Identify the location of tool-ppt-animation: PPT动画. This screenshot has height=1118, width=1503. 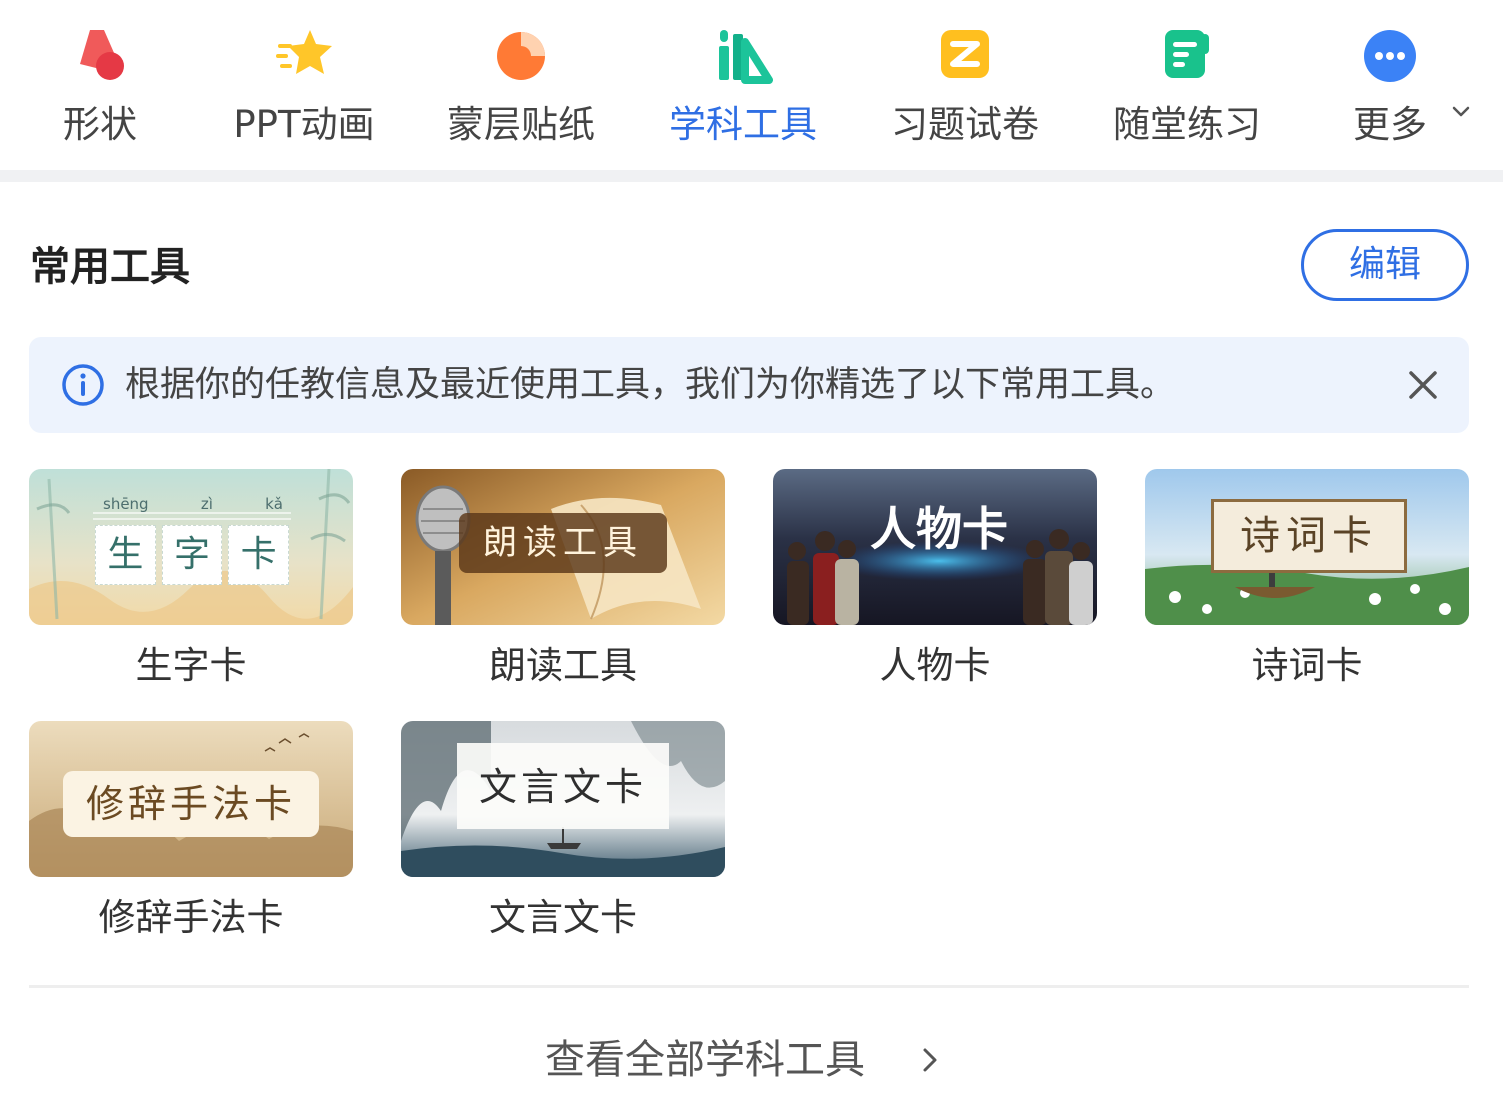
(304, 88).